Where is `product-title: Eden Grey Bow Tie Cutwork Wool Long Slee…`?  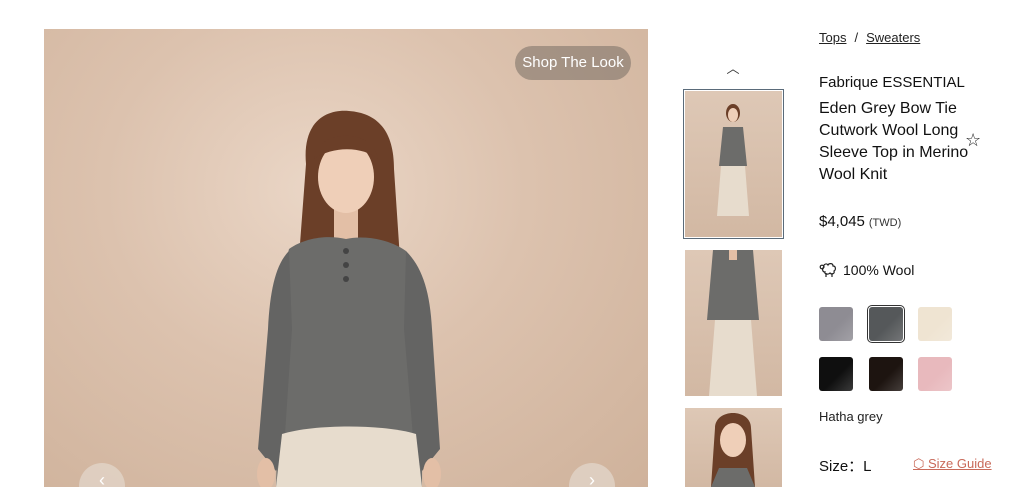
product-title: Eden Grey Bow Tie Cutwork Wool Long Slee… is located at coordinates (894, 141).